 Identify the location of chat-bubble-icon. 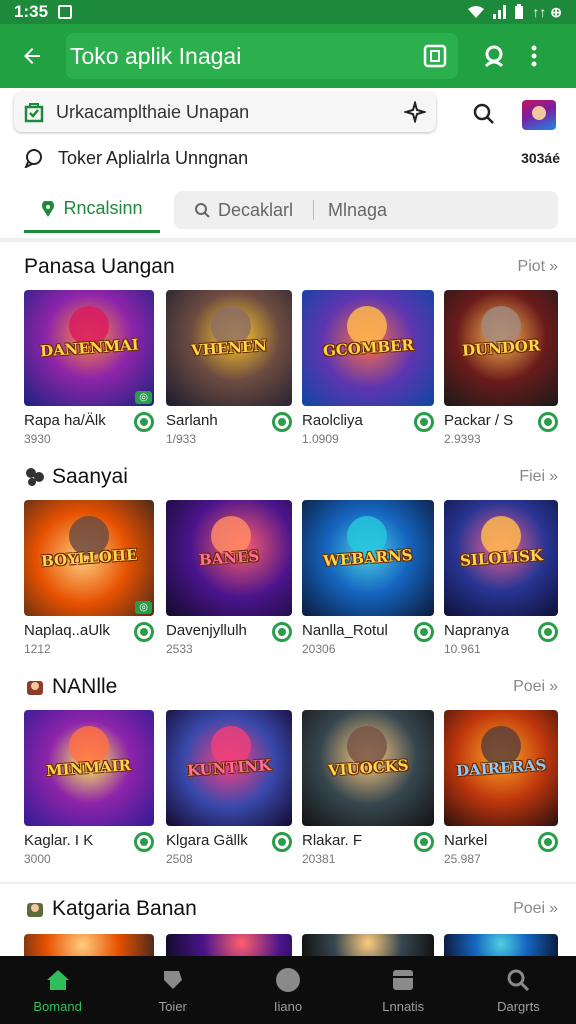
(33, 158).